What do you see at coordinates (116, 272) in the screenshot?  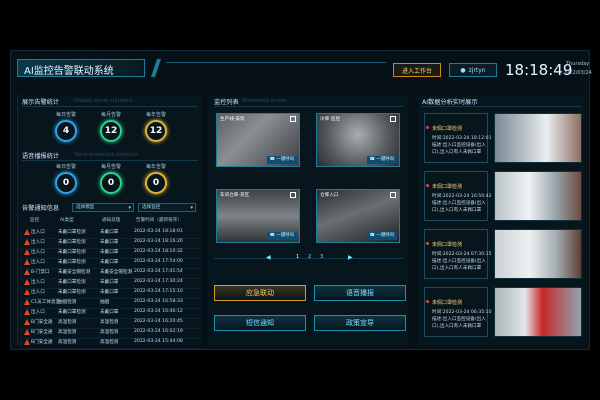 I see `cell-action: 未戴安全帽检测` at bounding box center [116, 272].